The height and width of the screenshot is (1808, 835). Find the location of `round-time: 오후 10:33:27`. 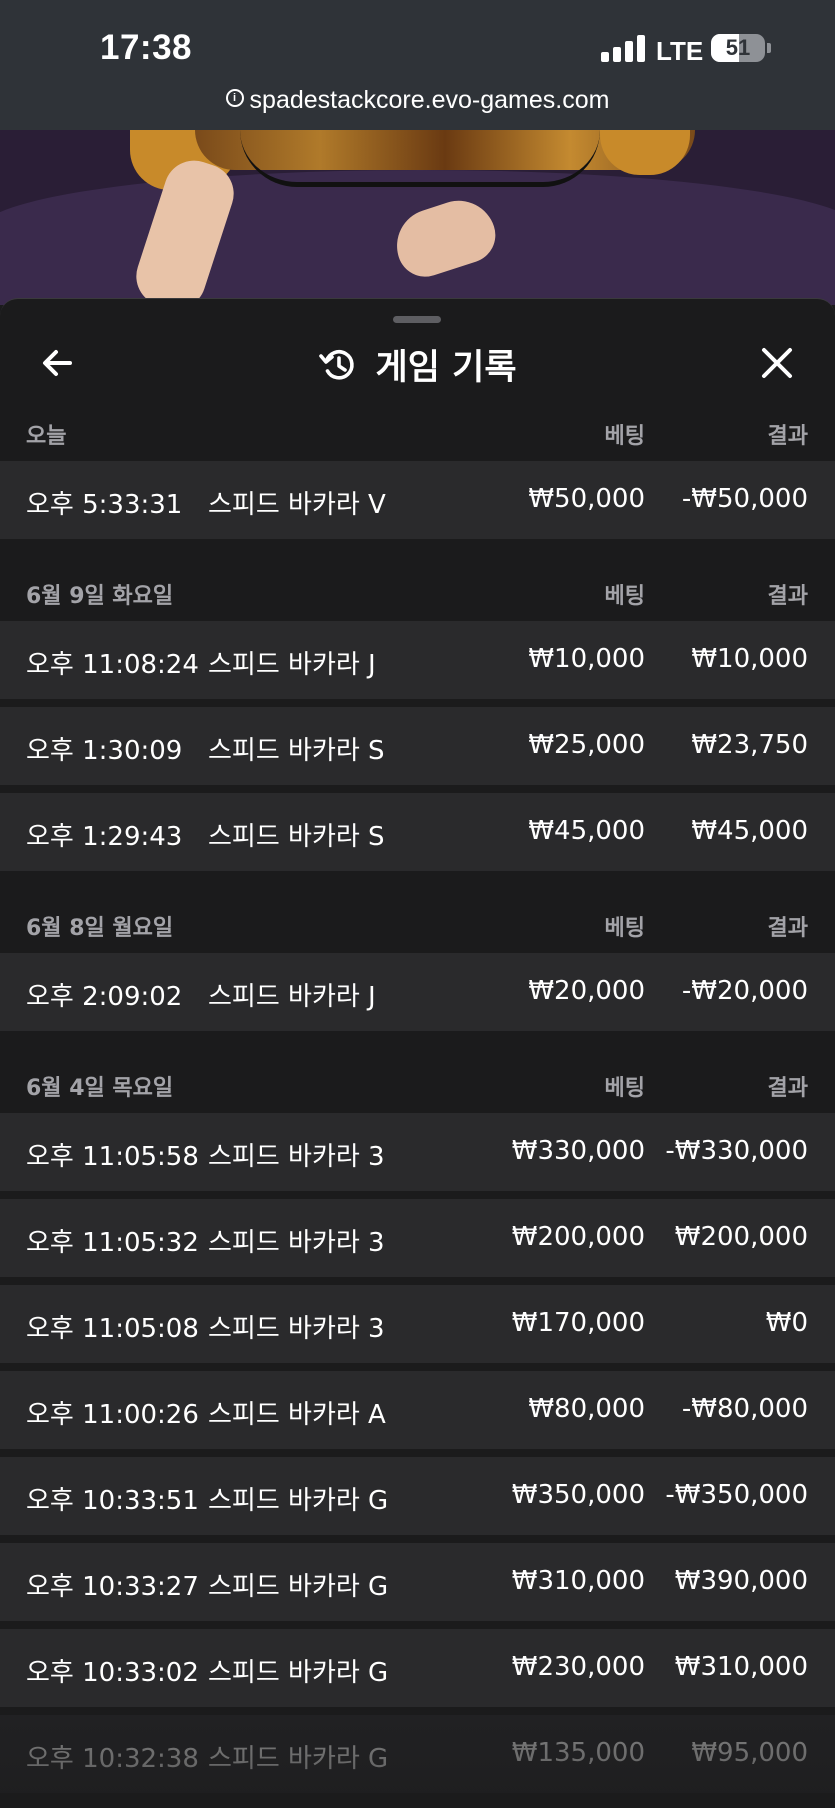

round-time: 오후 10:33:27 is located at coordinates (112, 1587).